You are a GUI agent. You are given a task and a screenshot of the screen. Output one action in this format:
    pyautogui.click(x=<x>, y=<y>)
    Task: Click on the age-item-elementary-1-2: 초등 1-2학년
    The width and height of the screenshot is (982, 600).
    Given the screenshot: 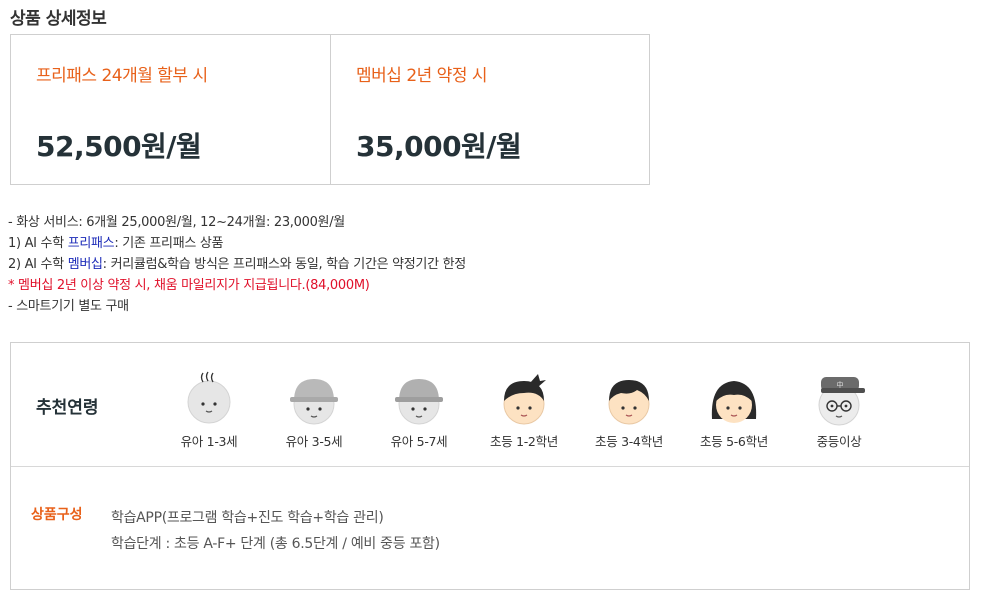 What is the action you would take?
    pyautogui.click(x=524, y=410)
    